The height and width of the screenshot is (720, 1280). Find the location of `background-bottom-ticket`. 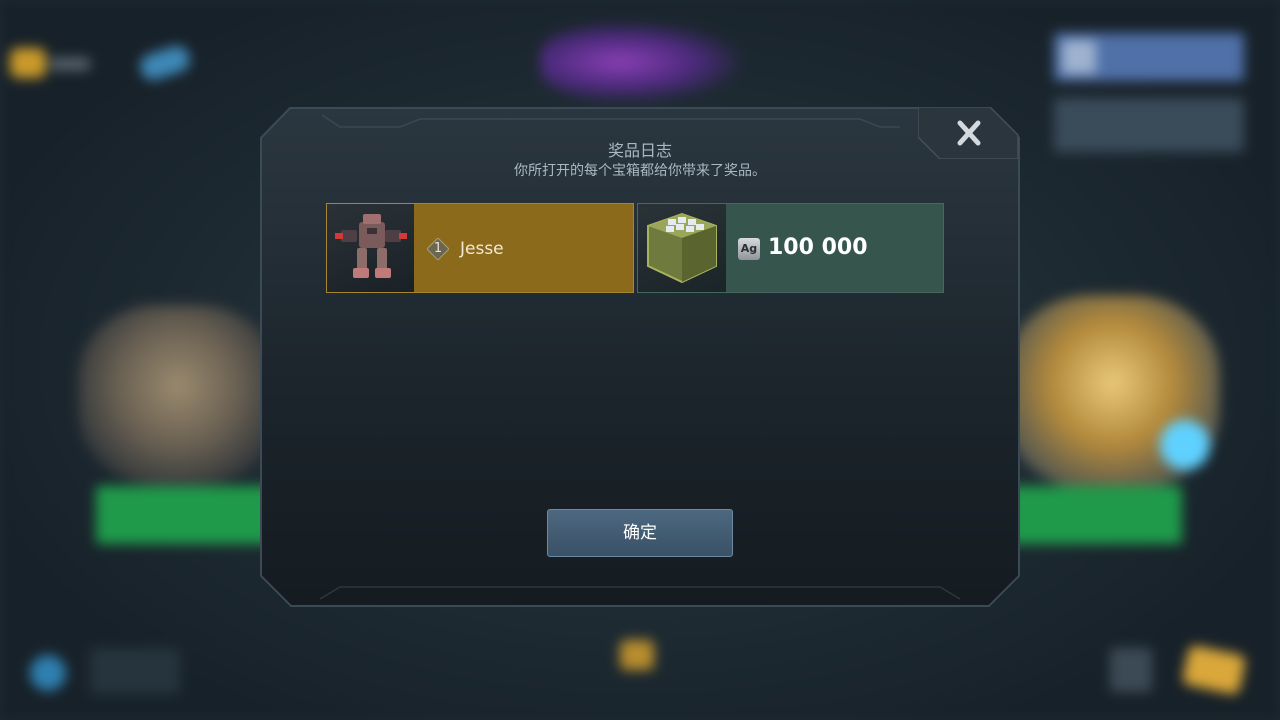

background-bottom-ticket is located at coordinates (1214, 670).